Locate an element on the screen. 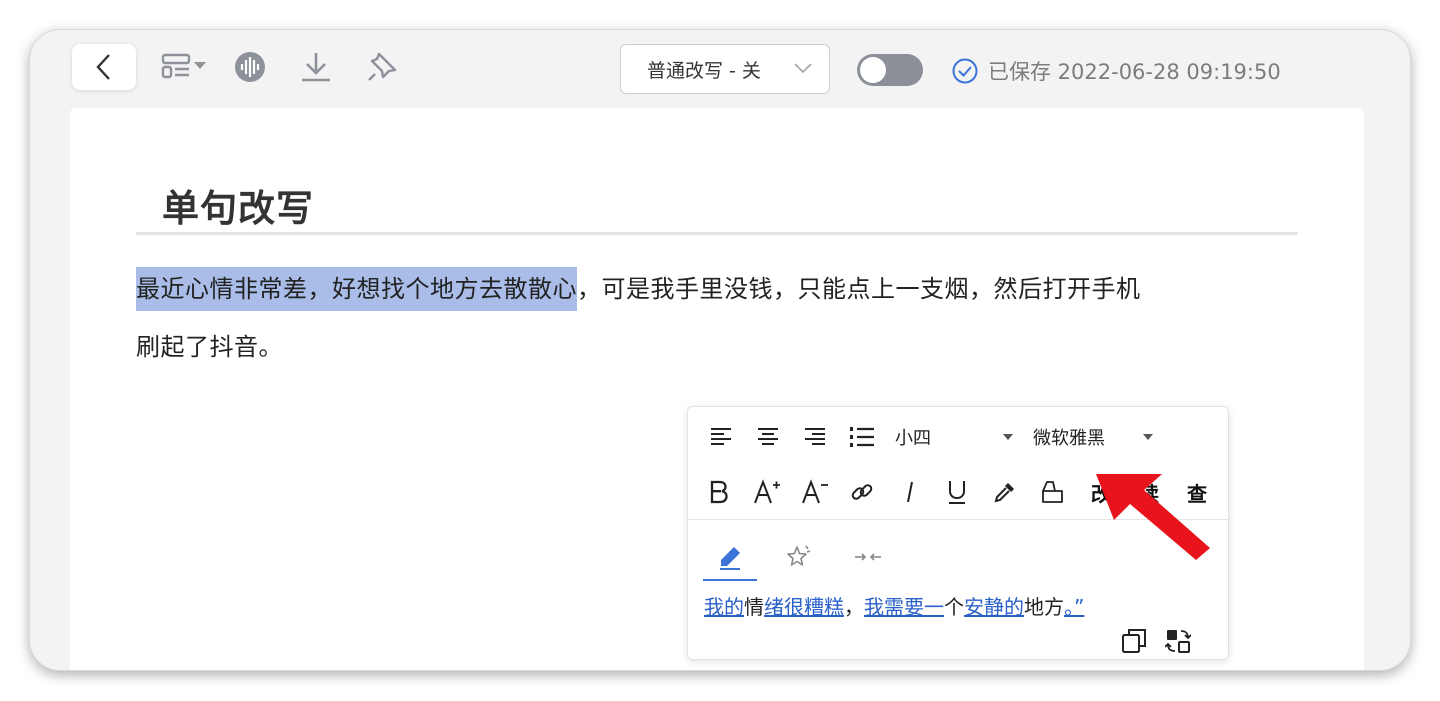  color-picker-button is located at coordinates (1005, 492).